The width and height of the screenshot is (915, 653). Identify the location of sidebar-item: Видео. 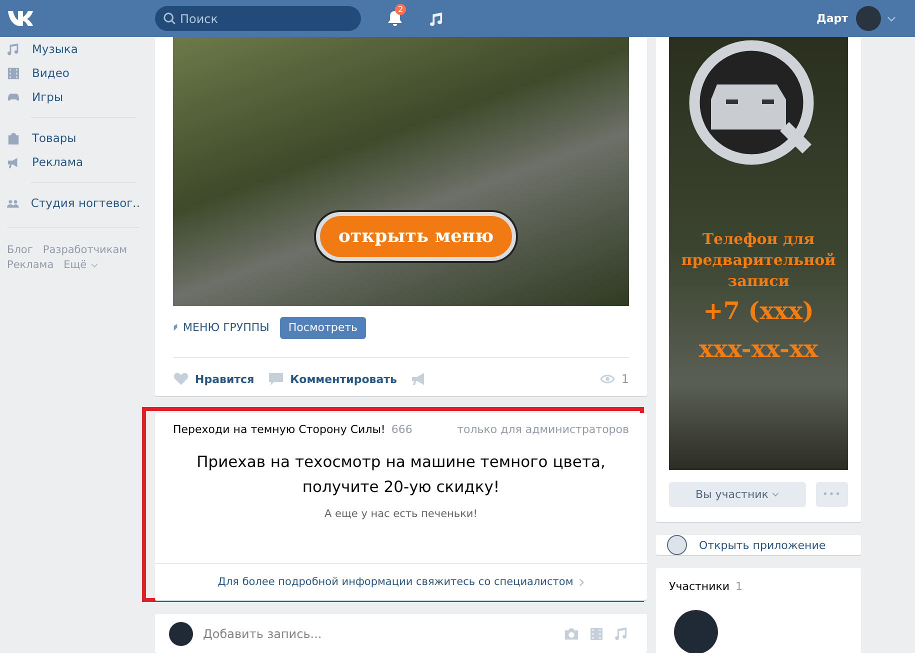
(70, 73).